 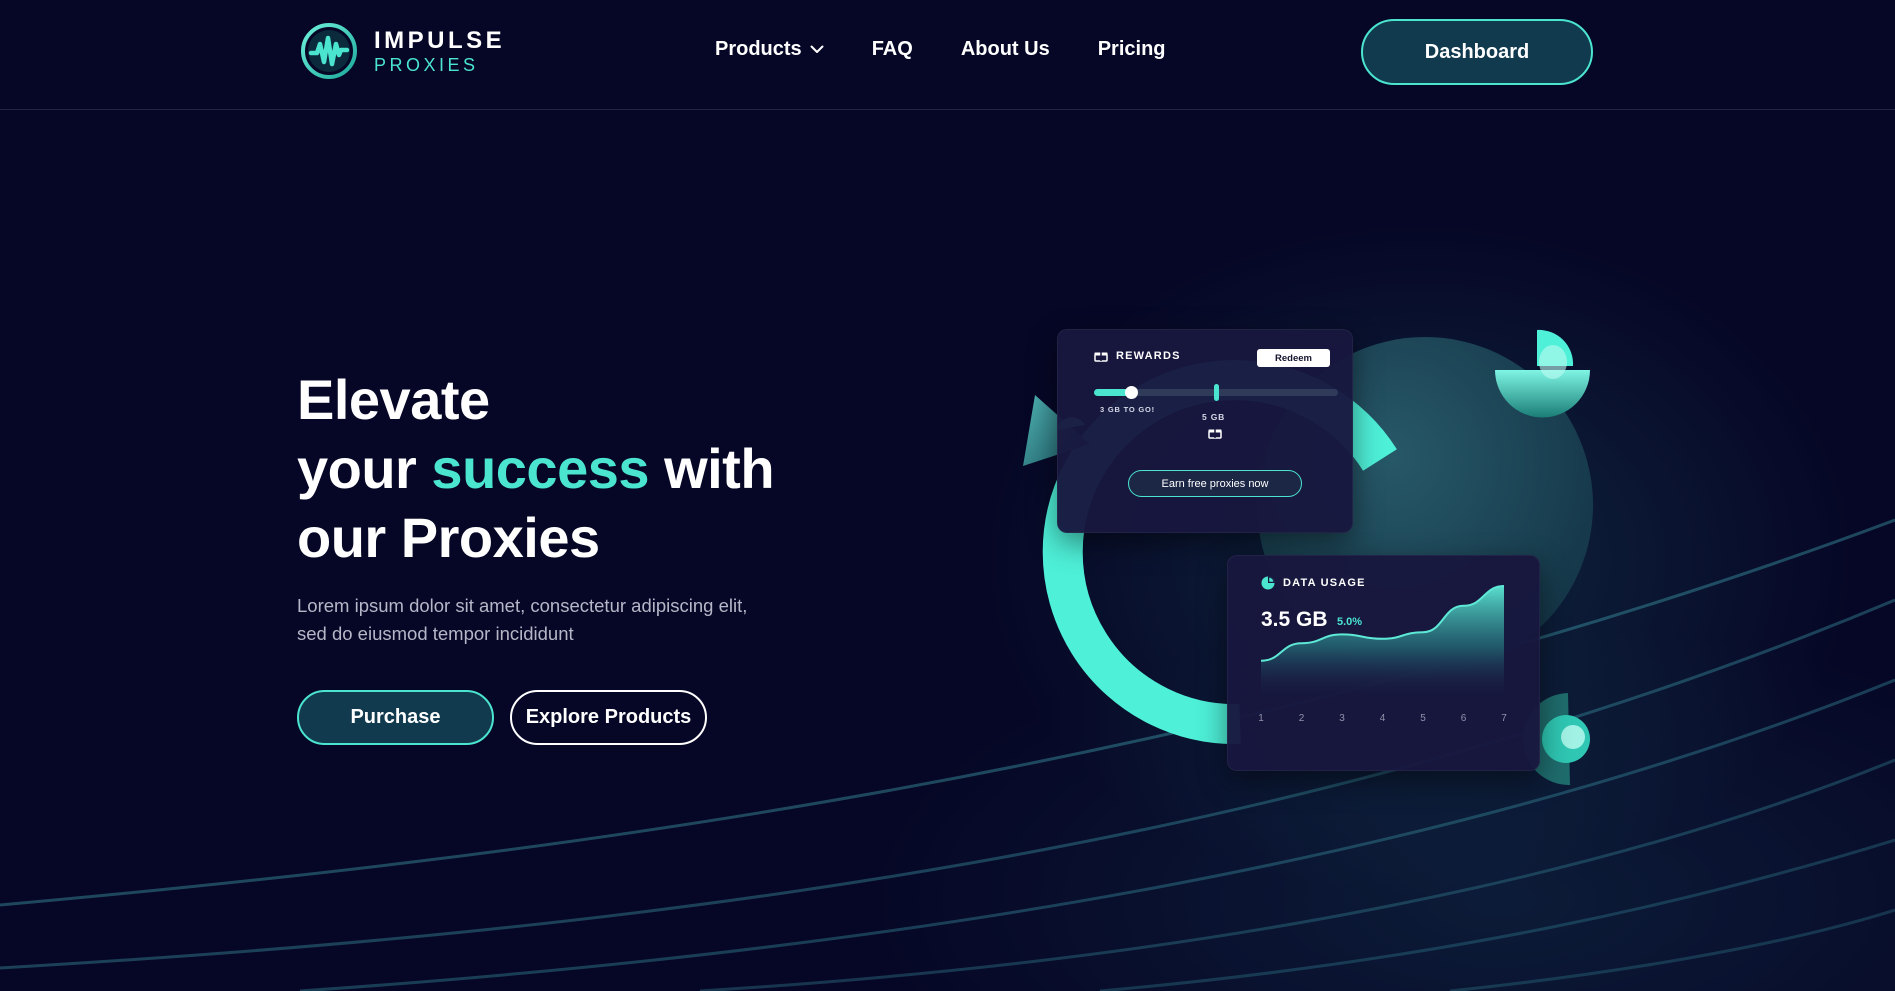 What do you see at coordinates (393, 399) in the screenshot?
I see `hero-title-line1: Elevate` at bounding box center [393, 399].